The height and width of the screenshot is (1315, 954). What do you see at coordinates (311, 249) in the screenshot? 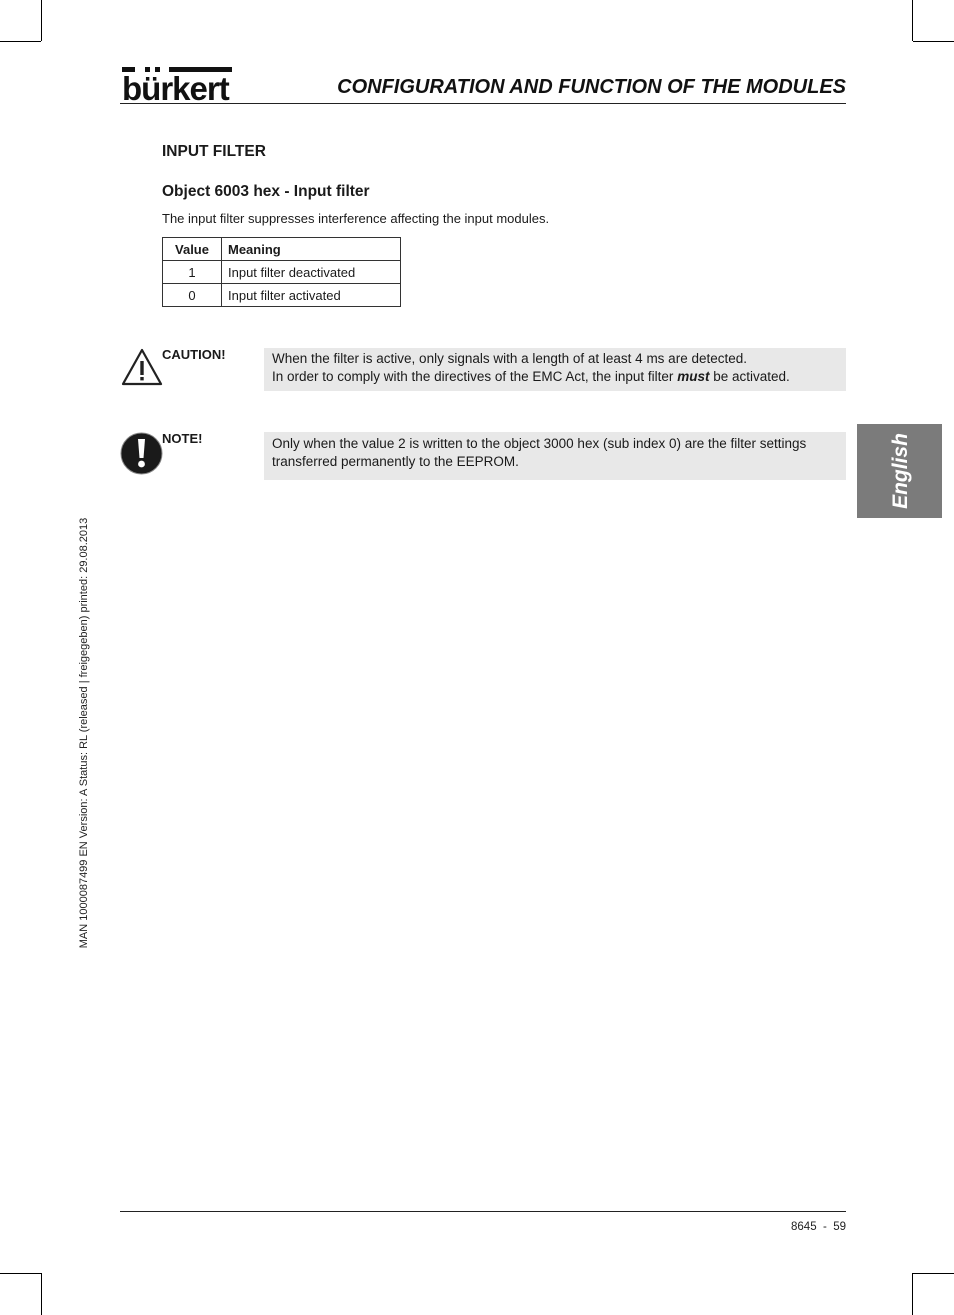
I see `column-header-meaning: Meaning` at bounding box center [311, 249].